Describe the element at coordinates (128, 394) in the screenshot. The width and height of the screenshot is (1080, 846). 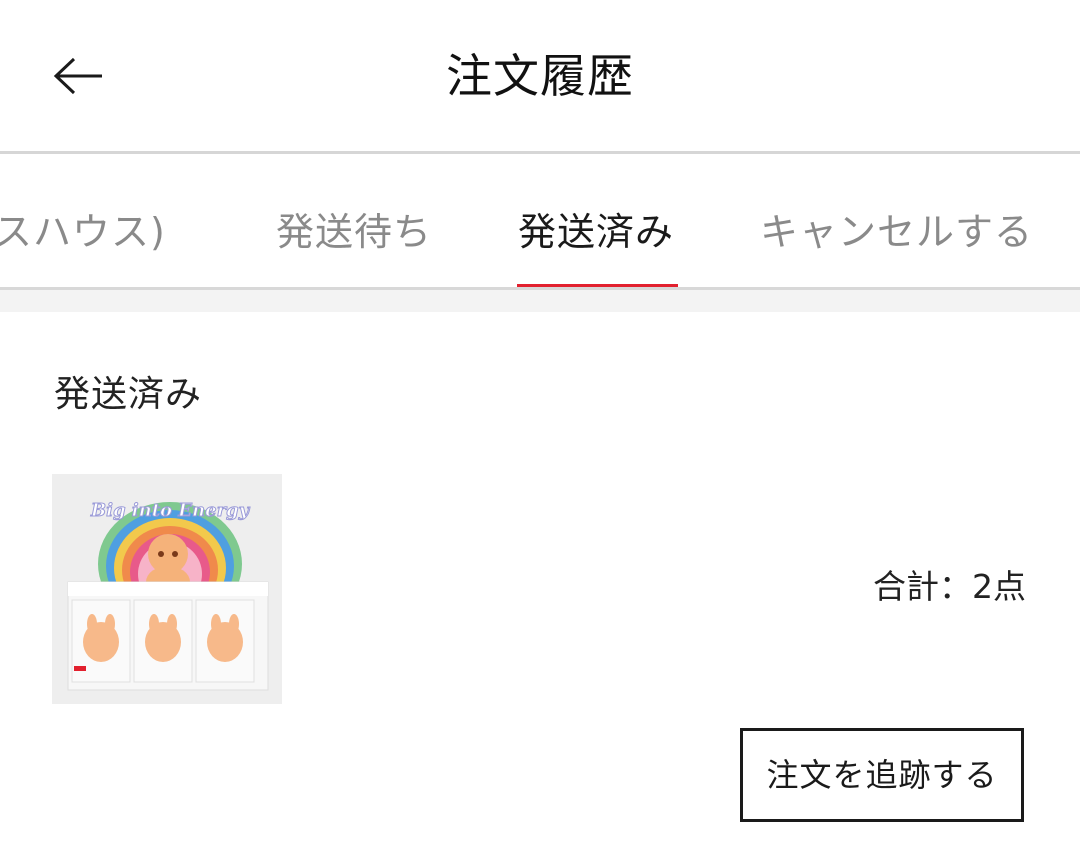
I see `order-status-label: 発送済み` at that location.